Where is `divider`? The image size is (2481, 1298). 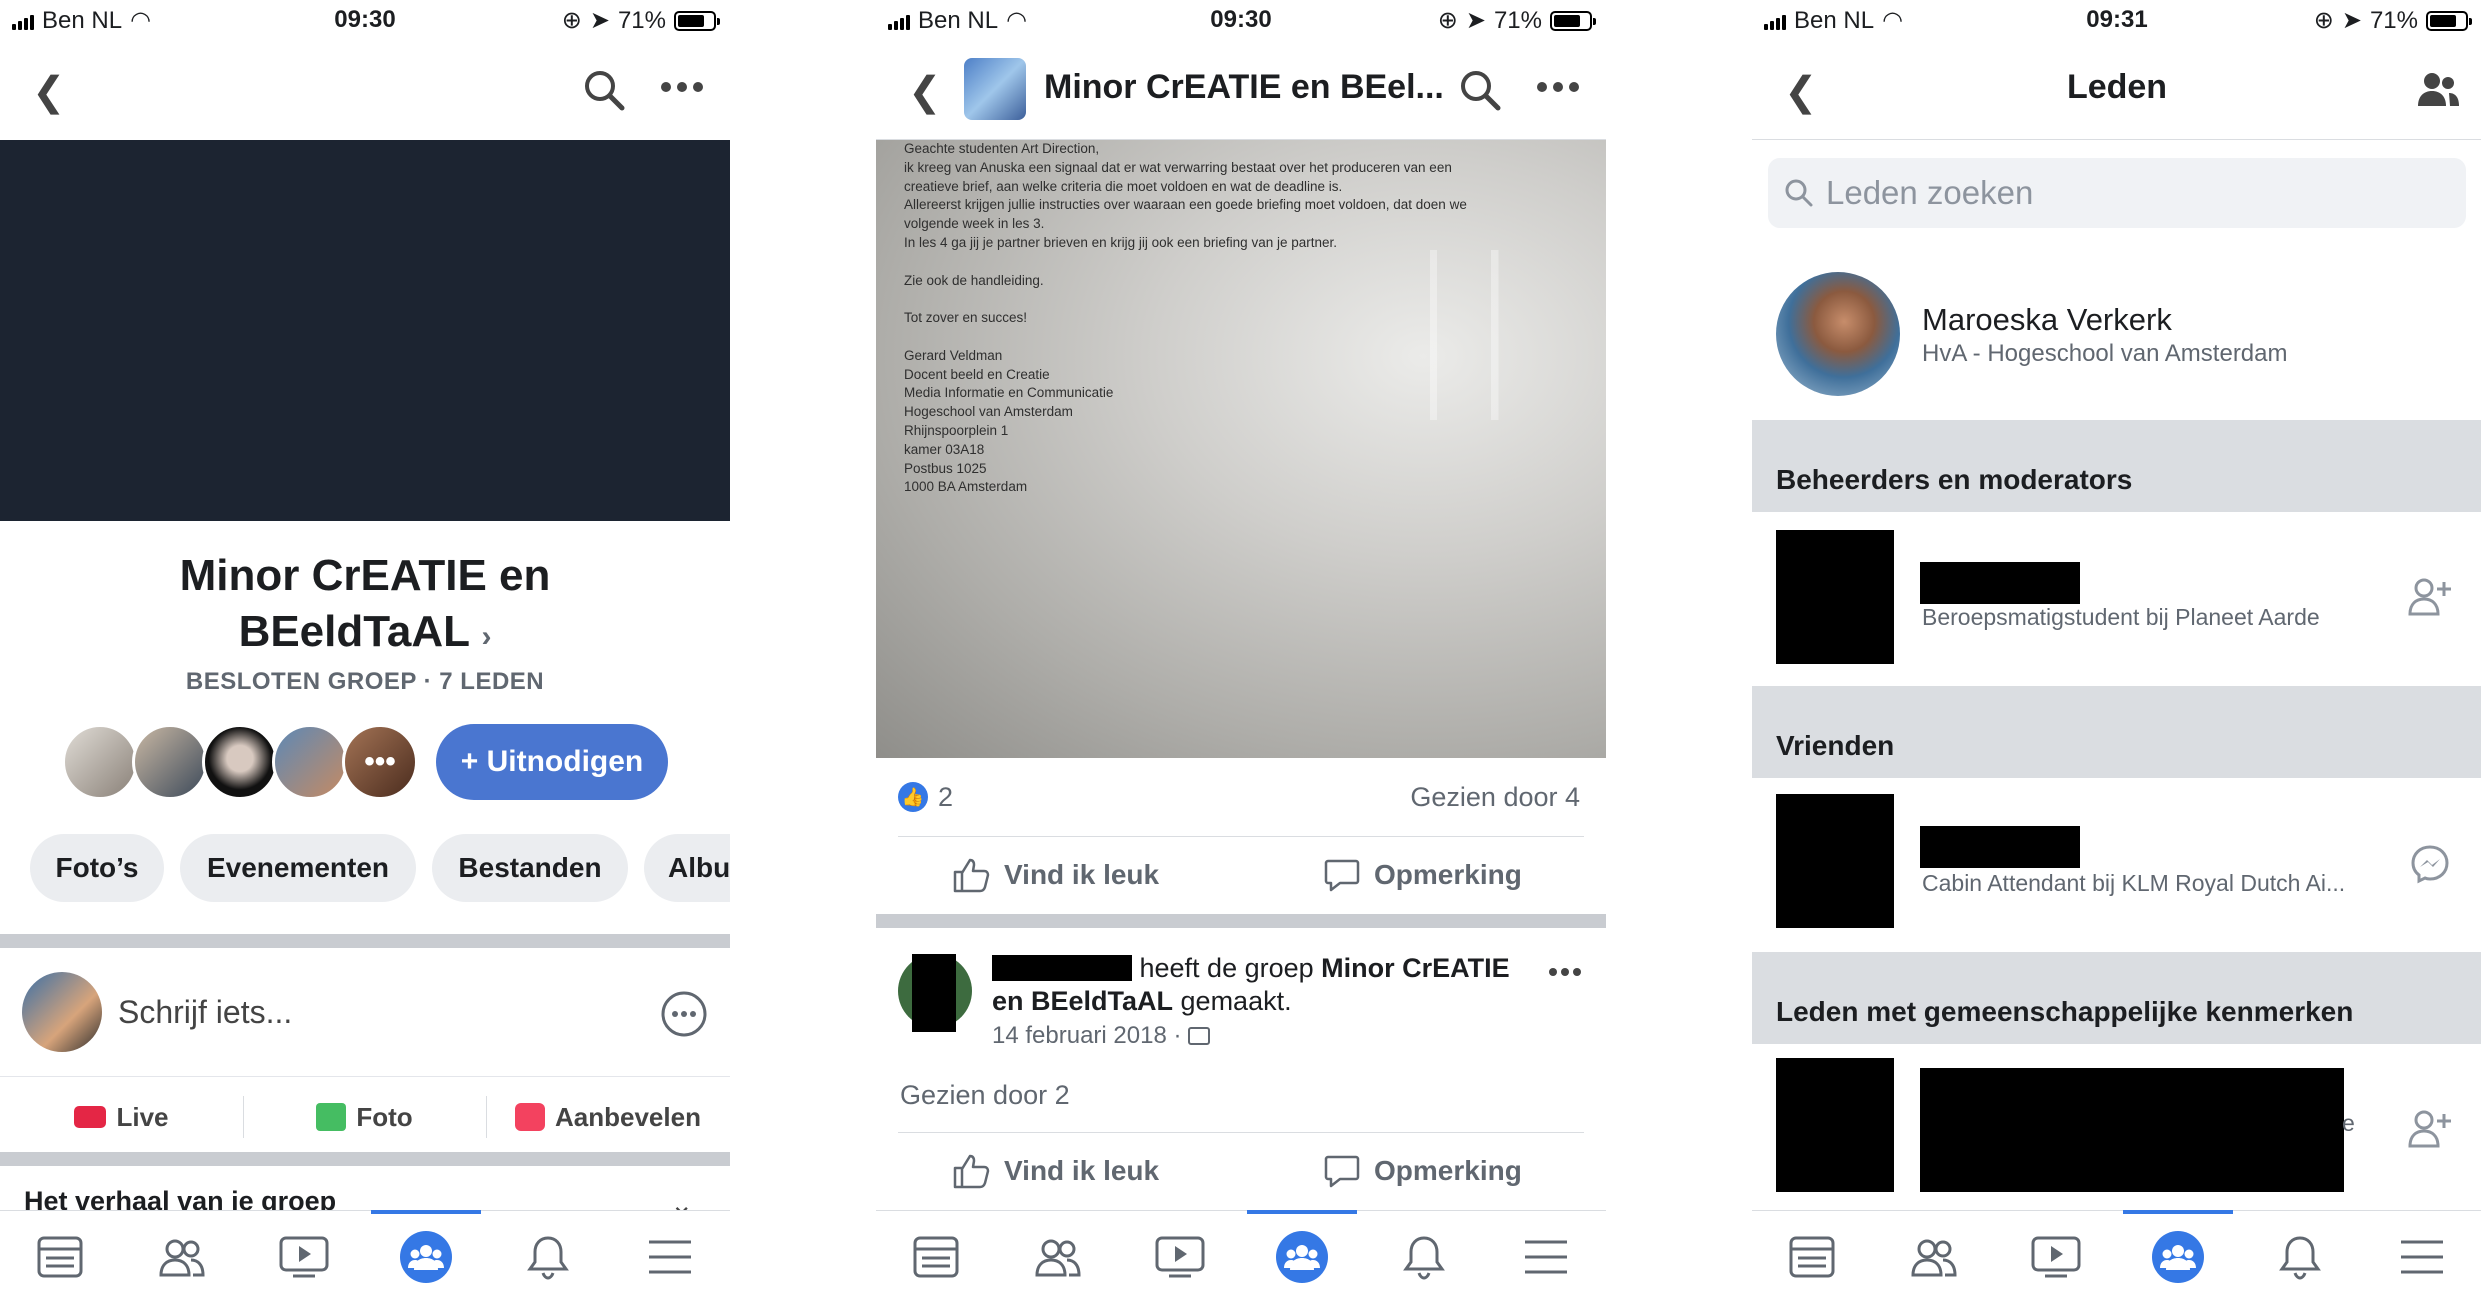 divider is located at coordinates (1241, 836).